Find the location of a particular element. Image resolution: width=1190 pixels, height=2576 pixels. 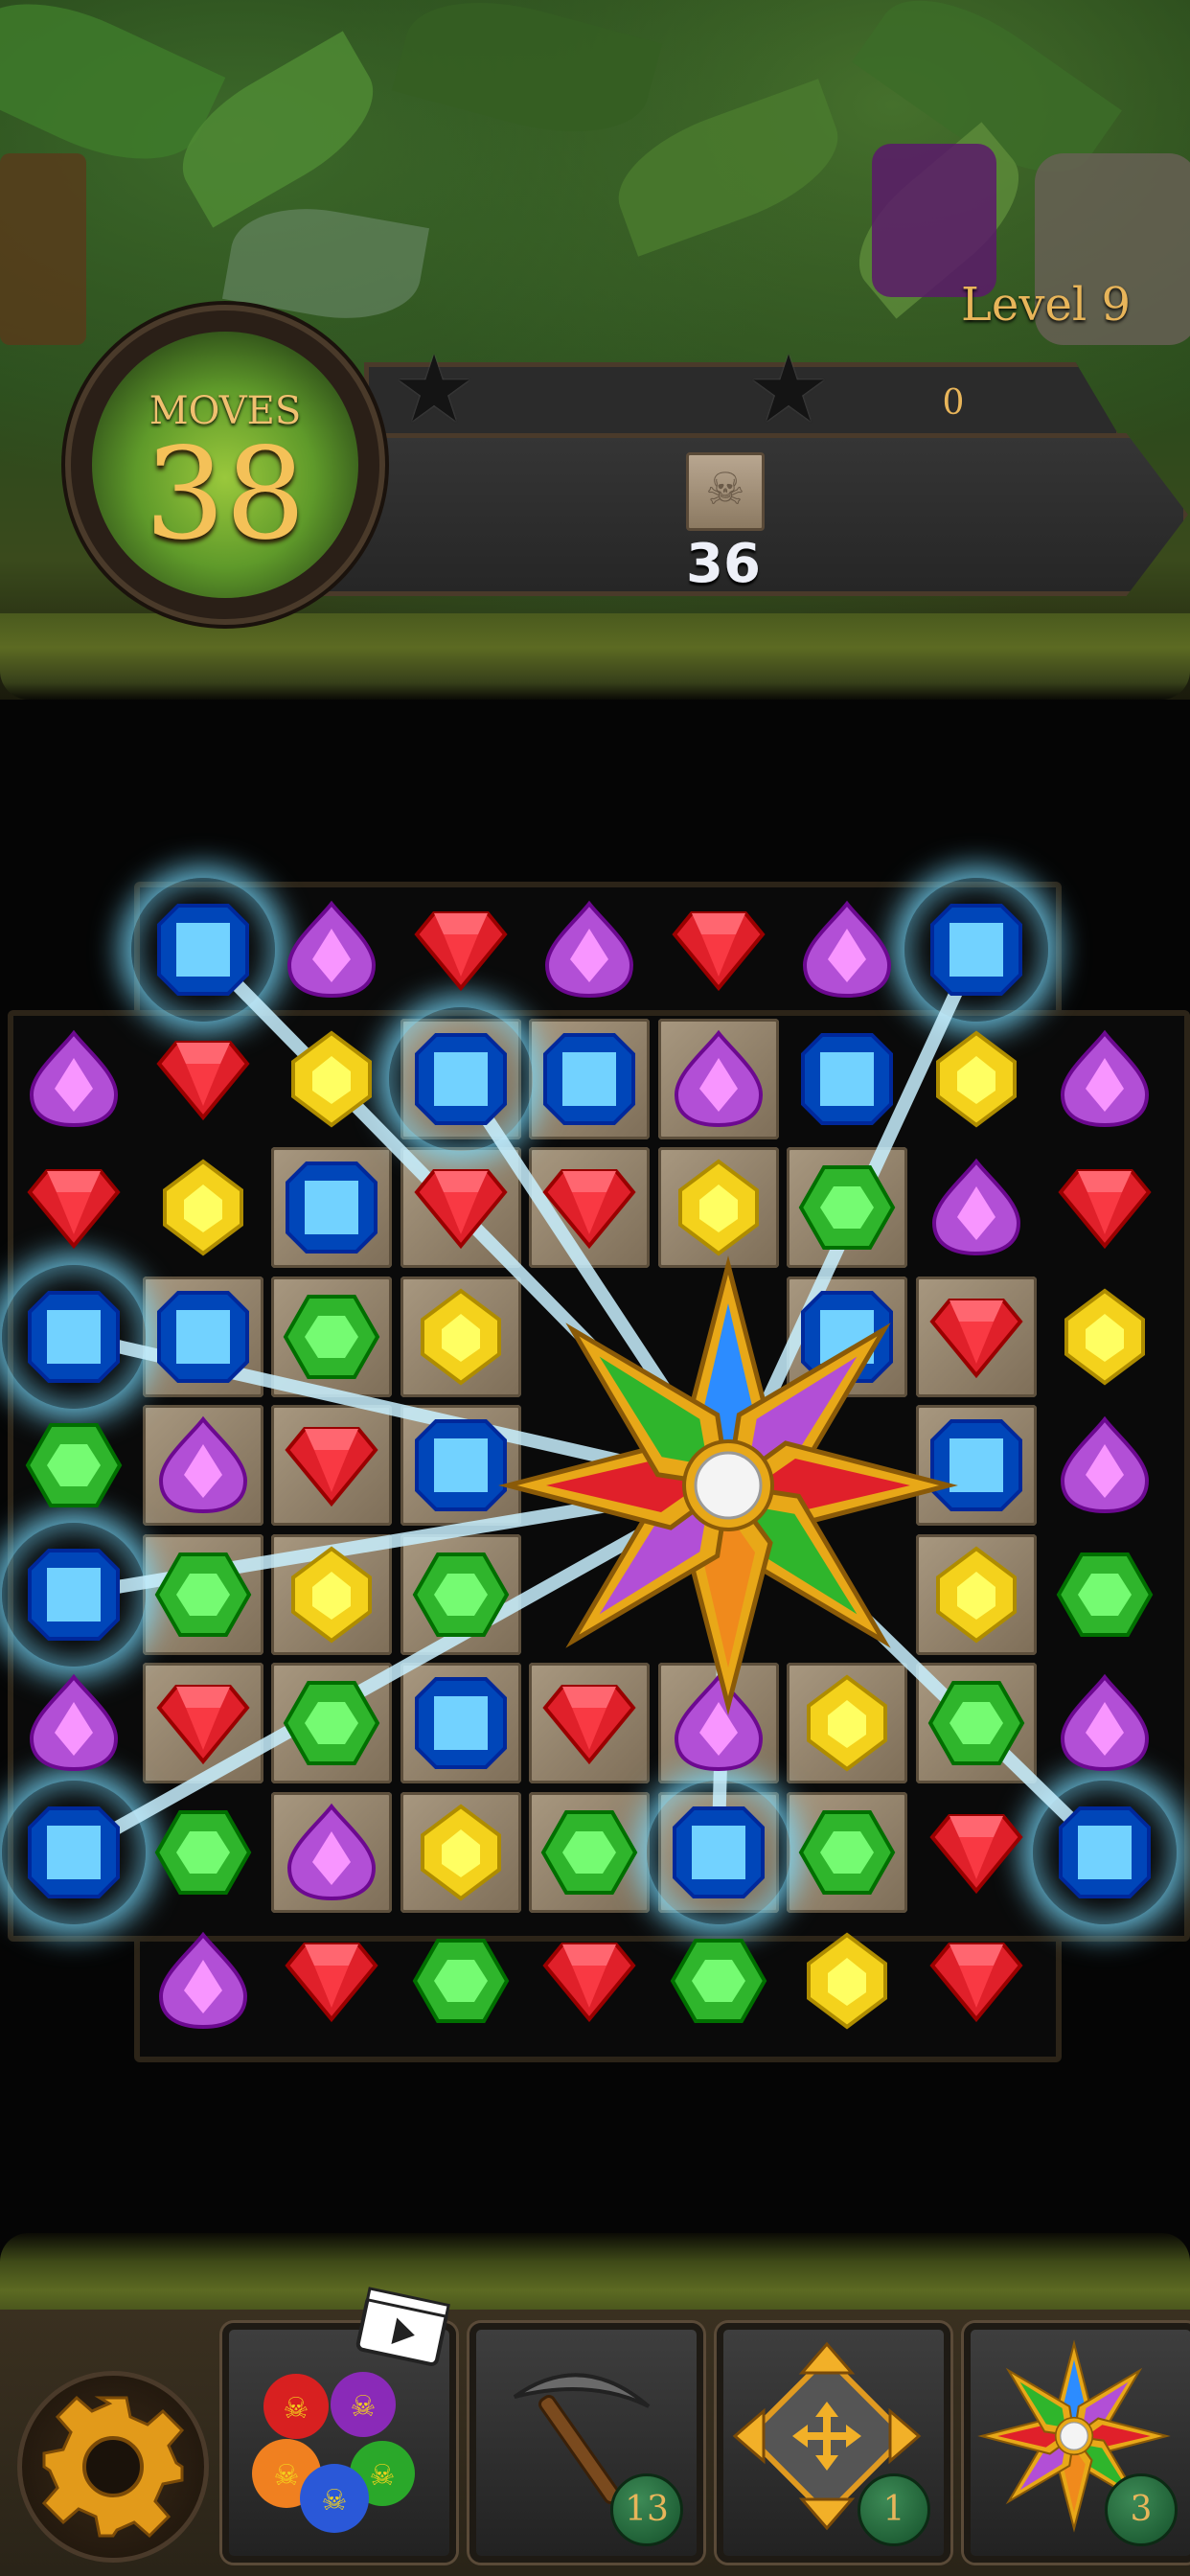

star-bomb-booster-button: 3 is located at coordinates (1077, 2443).